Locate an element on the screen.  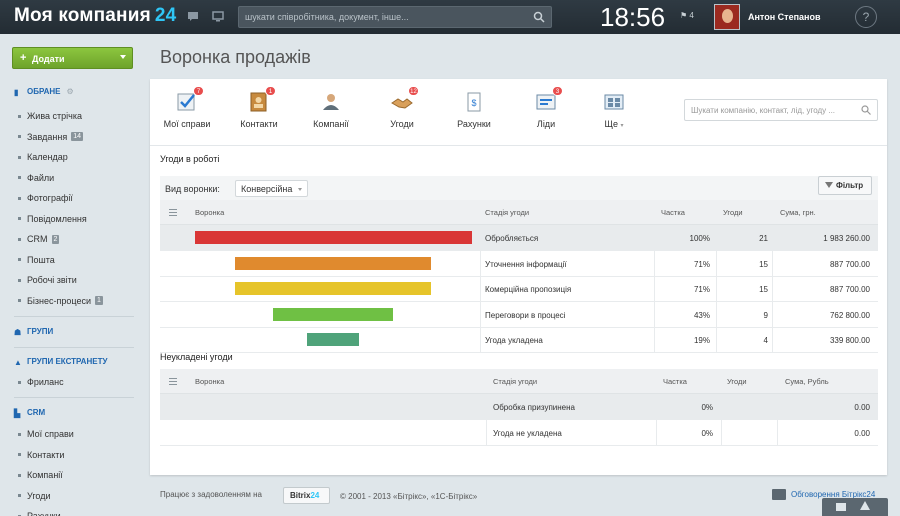
nav-invoices: $ Рахунки is located at coordinates (474, 110).